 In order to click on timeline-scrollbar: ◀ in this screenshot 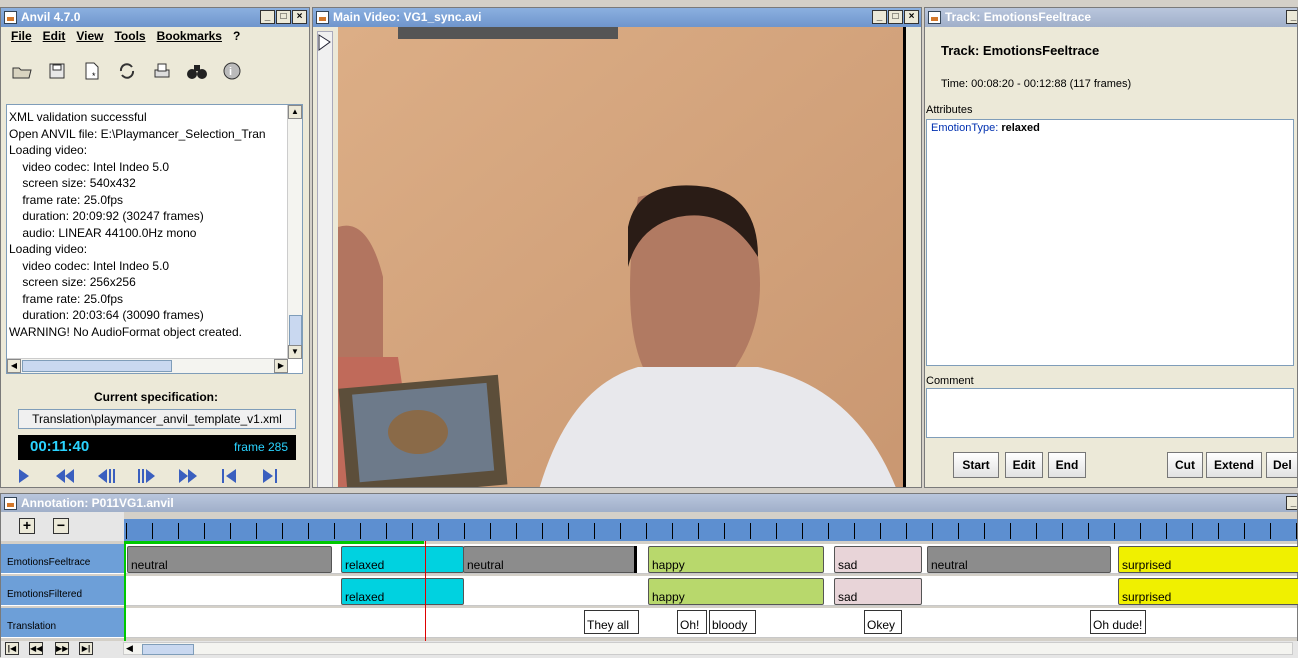, I will do `click(708, 648)`.